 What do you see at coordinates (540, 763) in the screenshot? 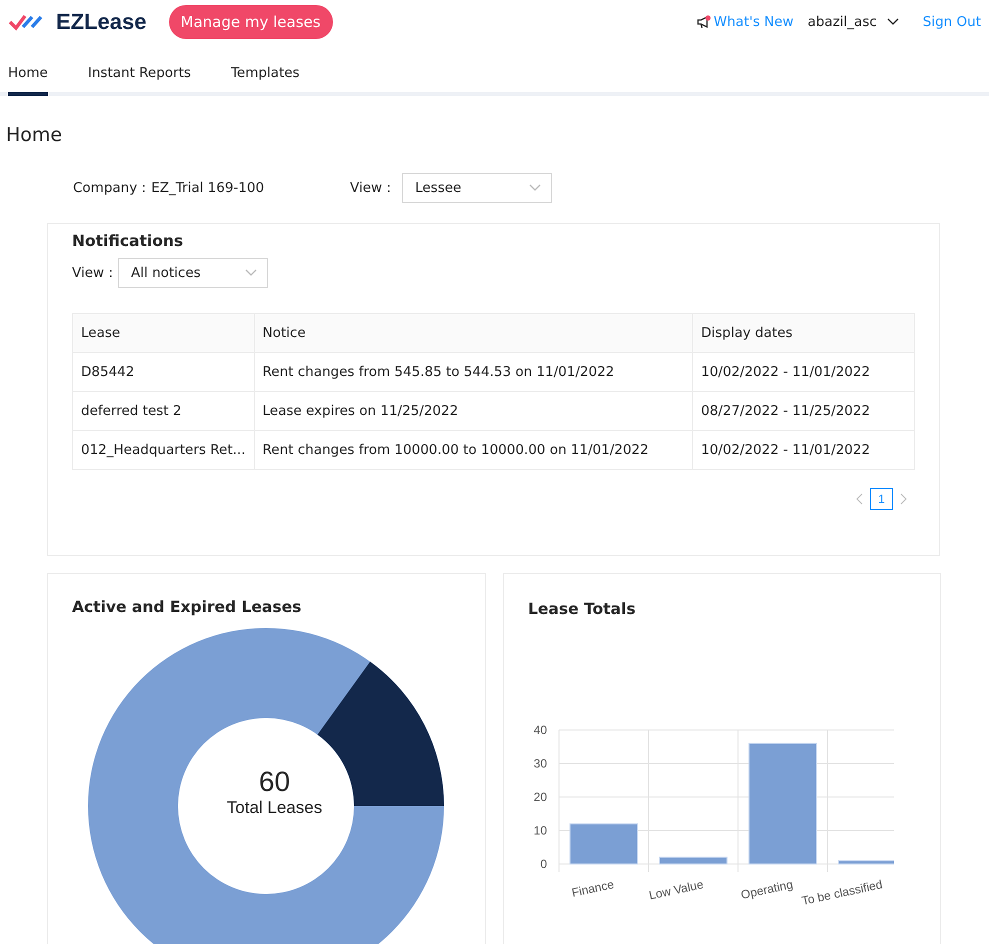
I see `axis-tick-label: 30` at bounding box center [540, 763].